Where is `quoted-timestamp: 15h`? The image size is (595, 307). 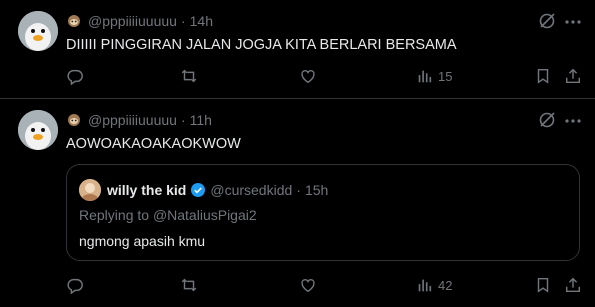
quoted-timestamp: 15h is located at coordinates (316, 190).